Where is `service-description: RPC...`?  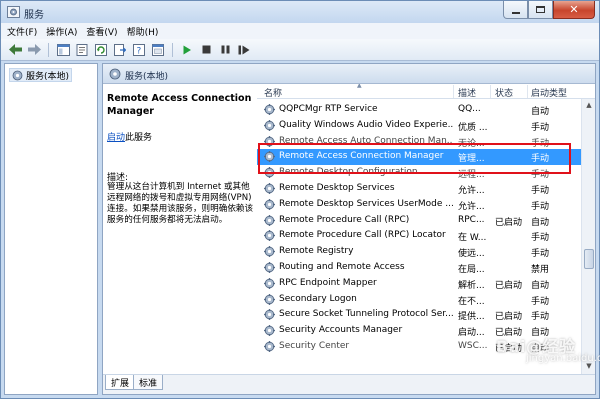
service-description: RPC... is located at coordinates (471, 219).